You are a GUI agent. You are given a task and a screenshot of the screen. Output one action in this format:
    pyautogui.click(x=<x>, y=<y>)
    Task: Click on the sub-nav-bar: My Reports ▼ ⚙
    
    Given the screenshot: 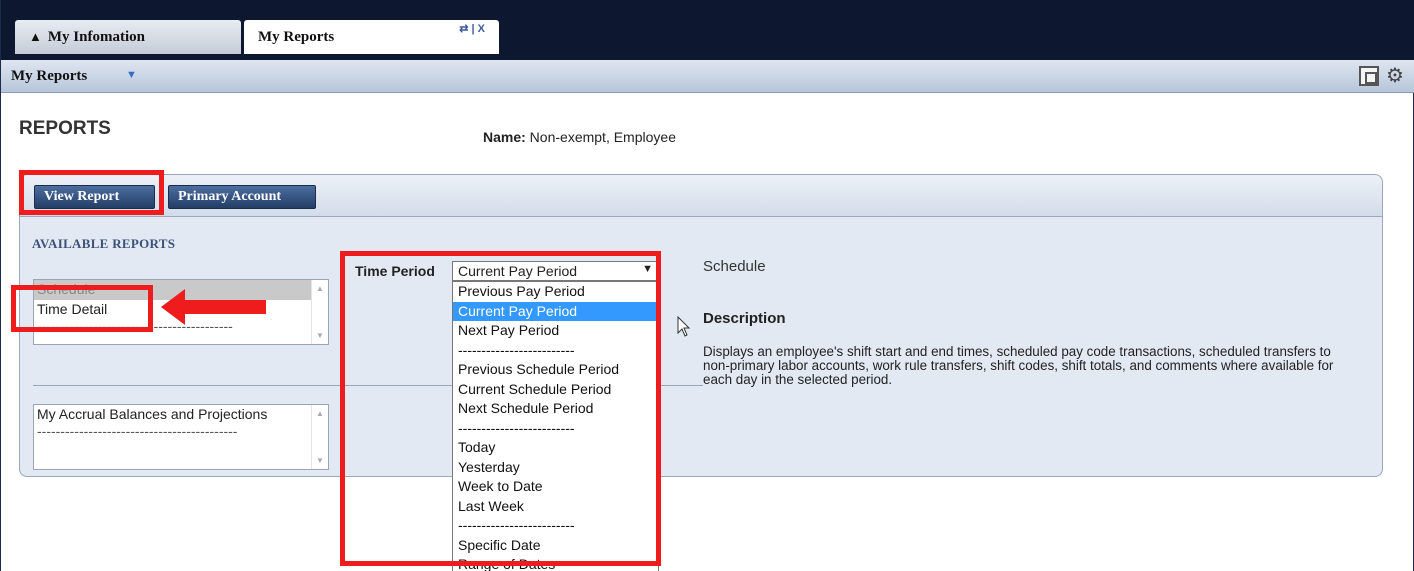 What is the action you would take?
    pyautogui.click(x=707, y=76)
    